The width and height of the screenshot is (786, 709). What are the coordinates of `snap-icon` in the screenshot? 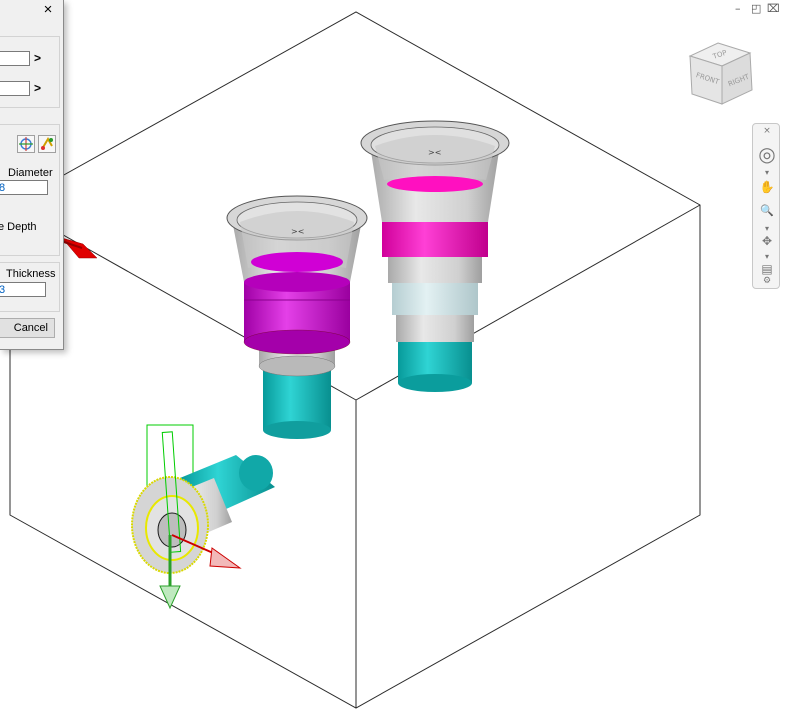 It's located at (47, 143).